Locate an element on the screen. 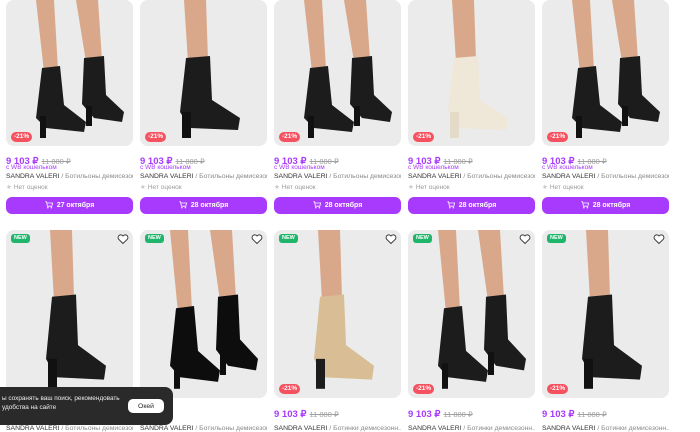 This screenshot has width=700, height=432. add-to-cart-button: 27 октября is located at coordinates (69, 205).